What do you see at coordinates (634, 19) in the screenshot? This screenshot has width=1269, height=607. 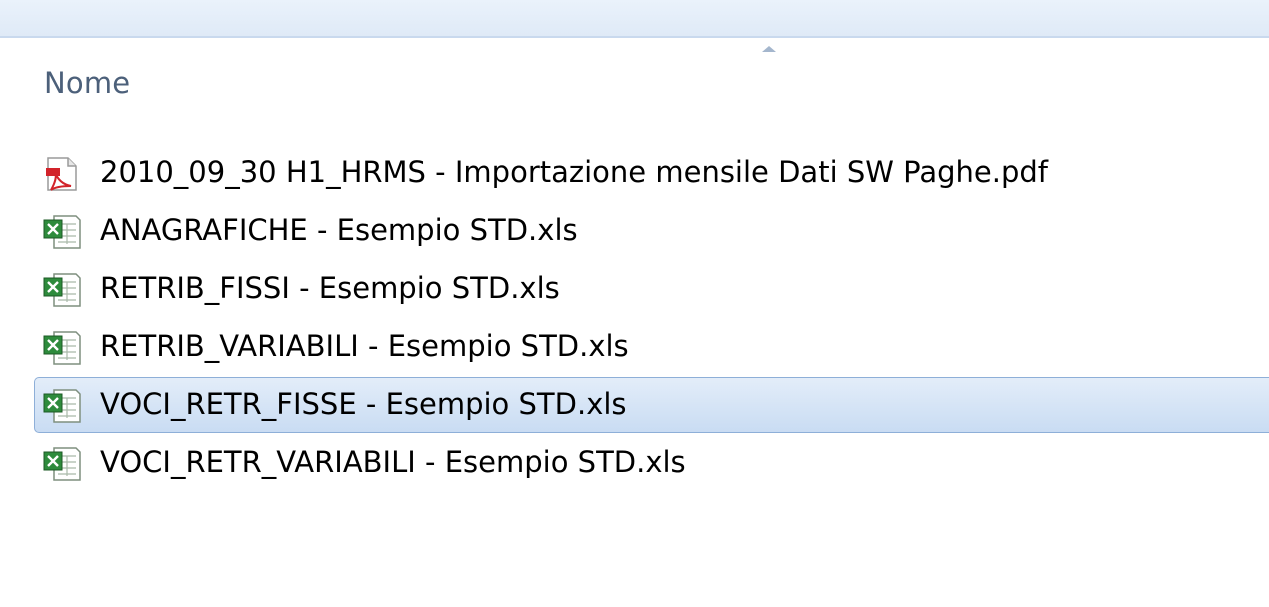 I see `column-header-strip` at bounding box center [634, 19].